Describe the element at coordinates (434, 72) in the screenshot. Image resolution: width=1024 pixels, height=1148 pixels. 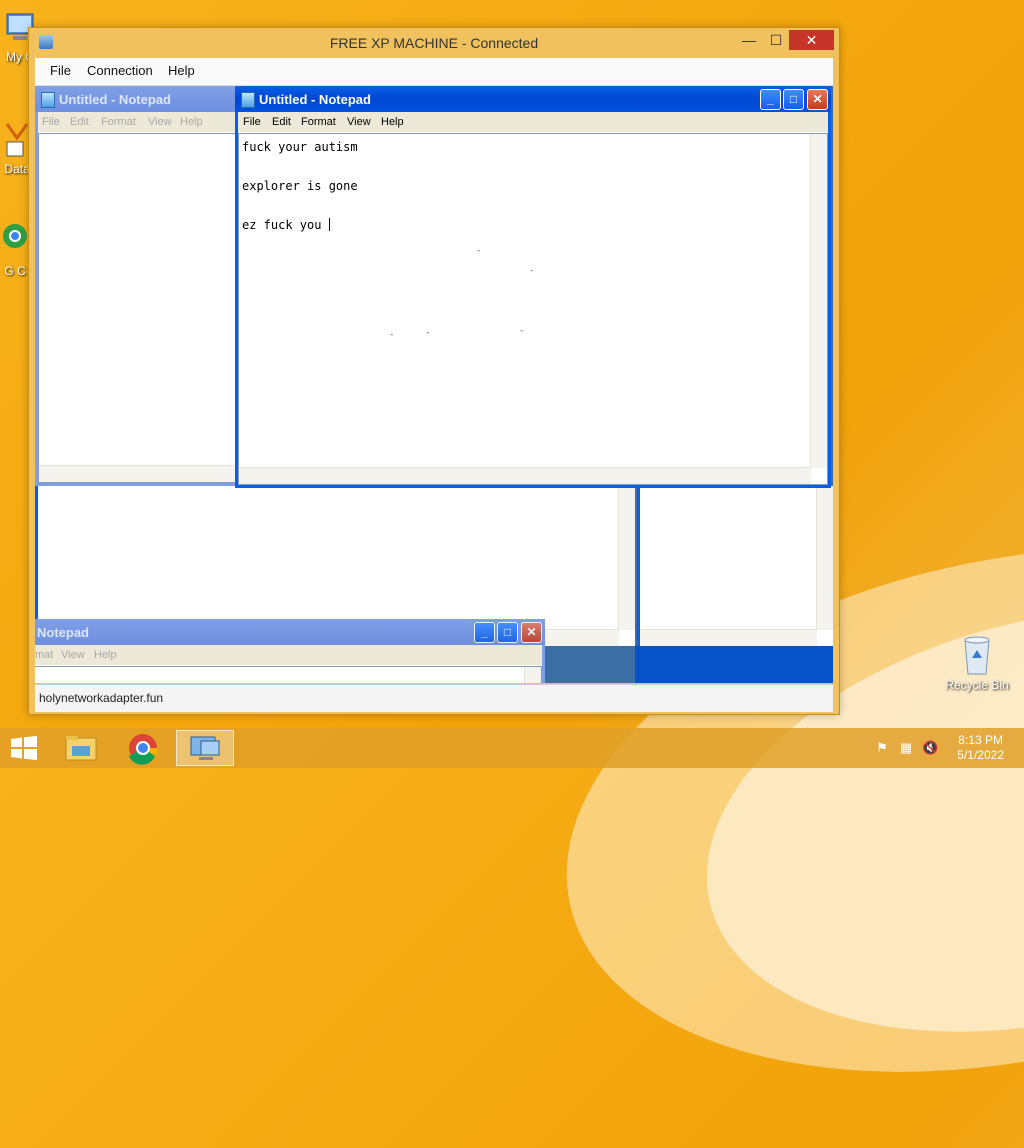
I see `host-menu-bar: File Connection Help` at that location.